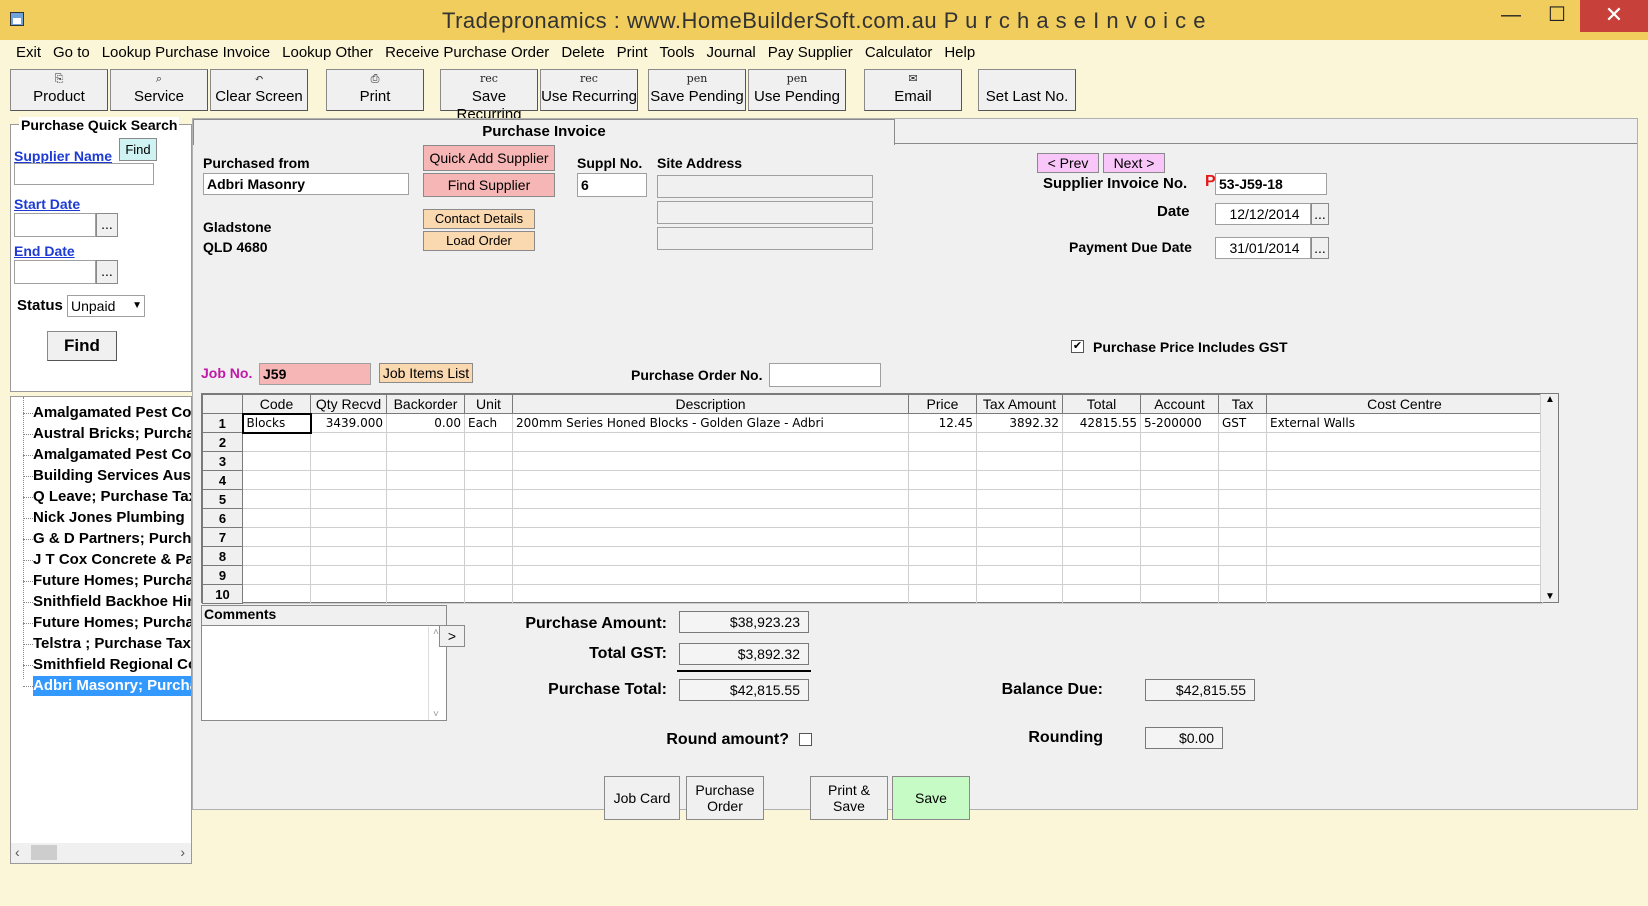 The image size is (1648, 906). I want to click on menu-lookup-purchase-invoice: Lookup Purchase Invoice, so click(186, 54).